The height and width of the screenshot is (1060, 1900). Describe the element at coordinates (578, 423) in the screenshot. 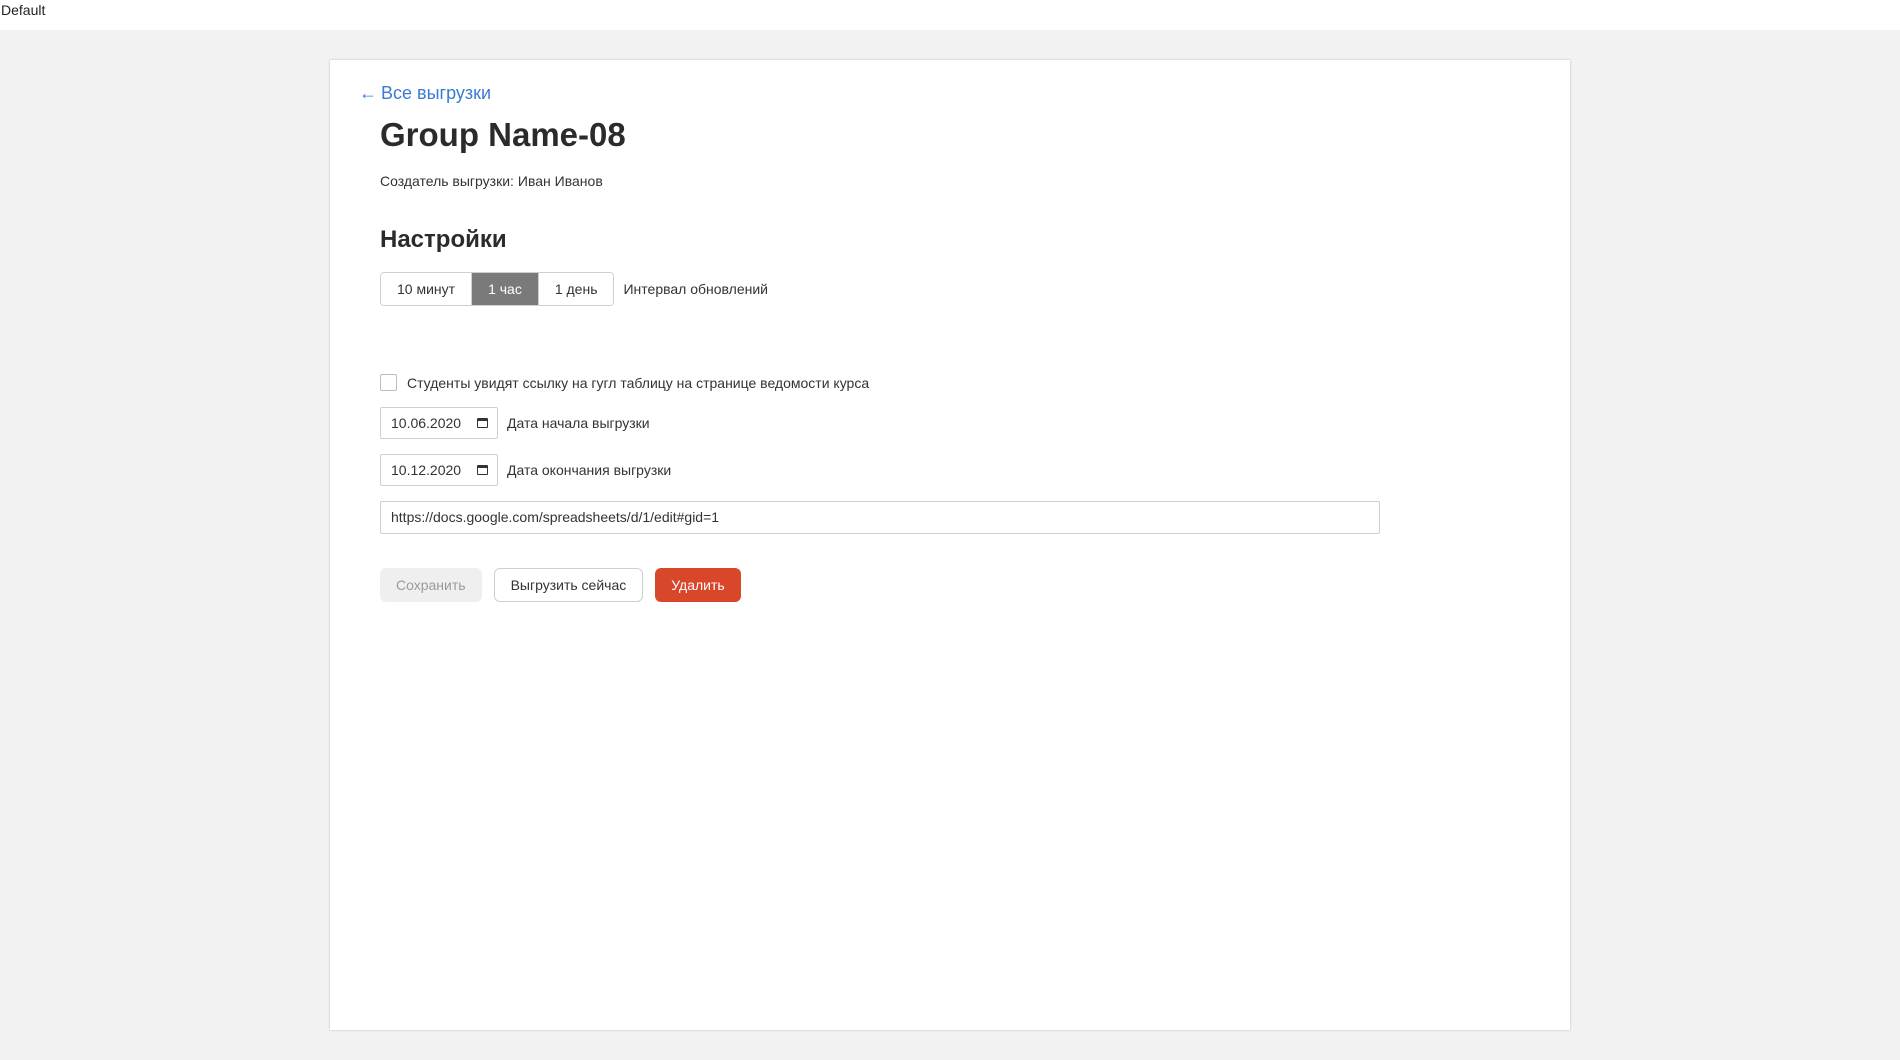

I see `start-date-label: Дата начала выгрузки` at that location.